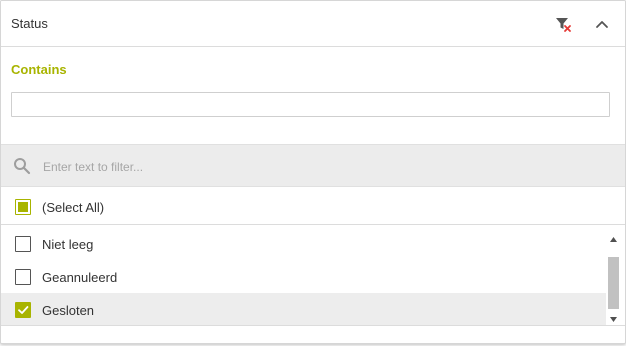  Describe the element at coordinates (39, 69) in the screenshot. I see `condition-operator-label: Contains` at that location.